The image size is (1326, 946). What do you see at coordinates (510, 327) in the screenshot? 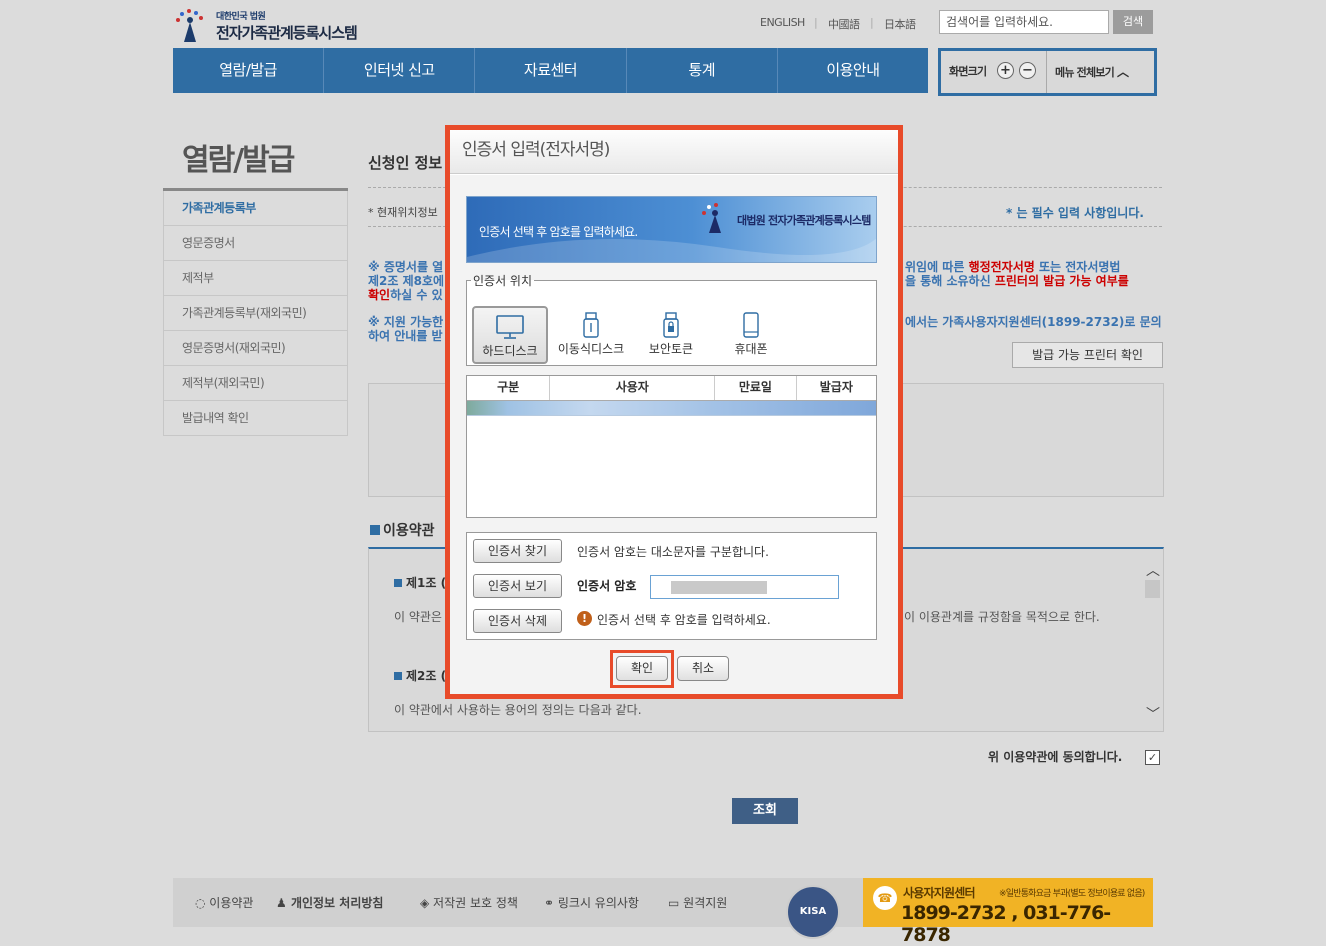
I see `monitor-icon` at bounding box center [510, 327].